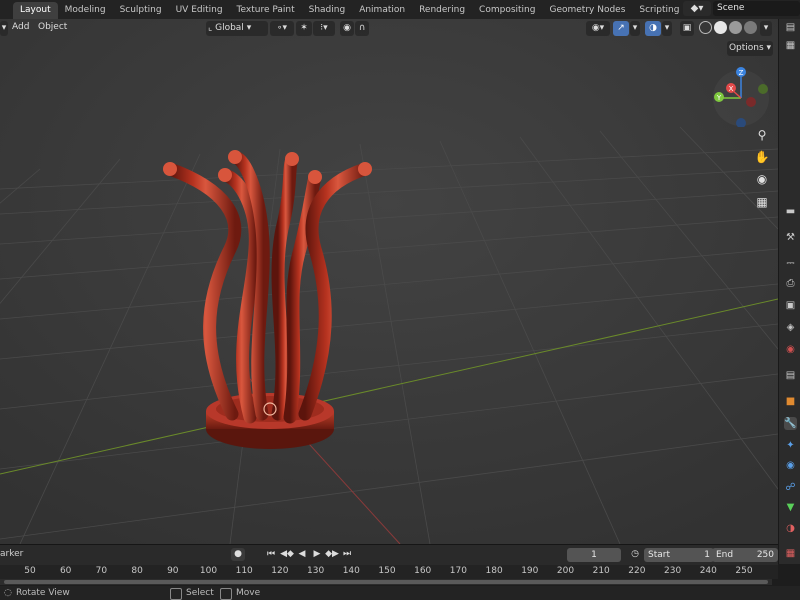 The width and height of the screenshot is (800, 600). I want to click on overlays-dropdown-icon: ▾, so click(667, 28).